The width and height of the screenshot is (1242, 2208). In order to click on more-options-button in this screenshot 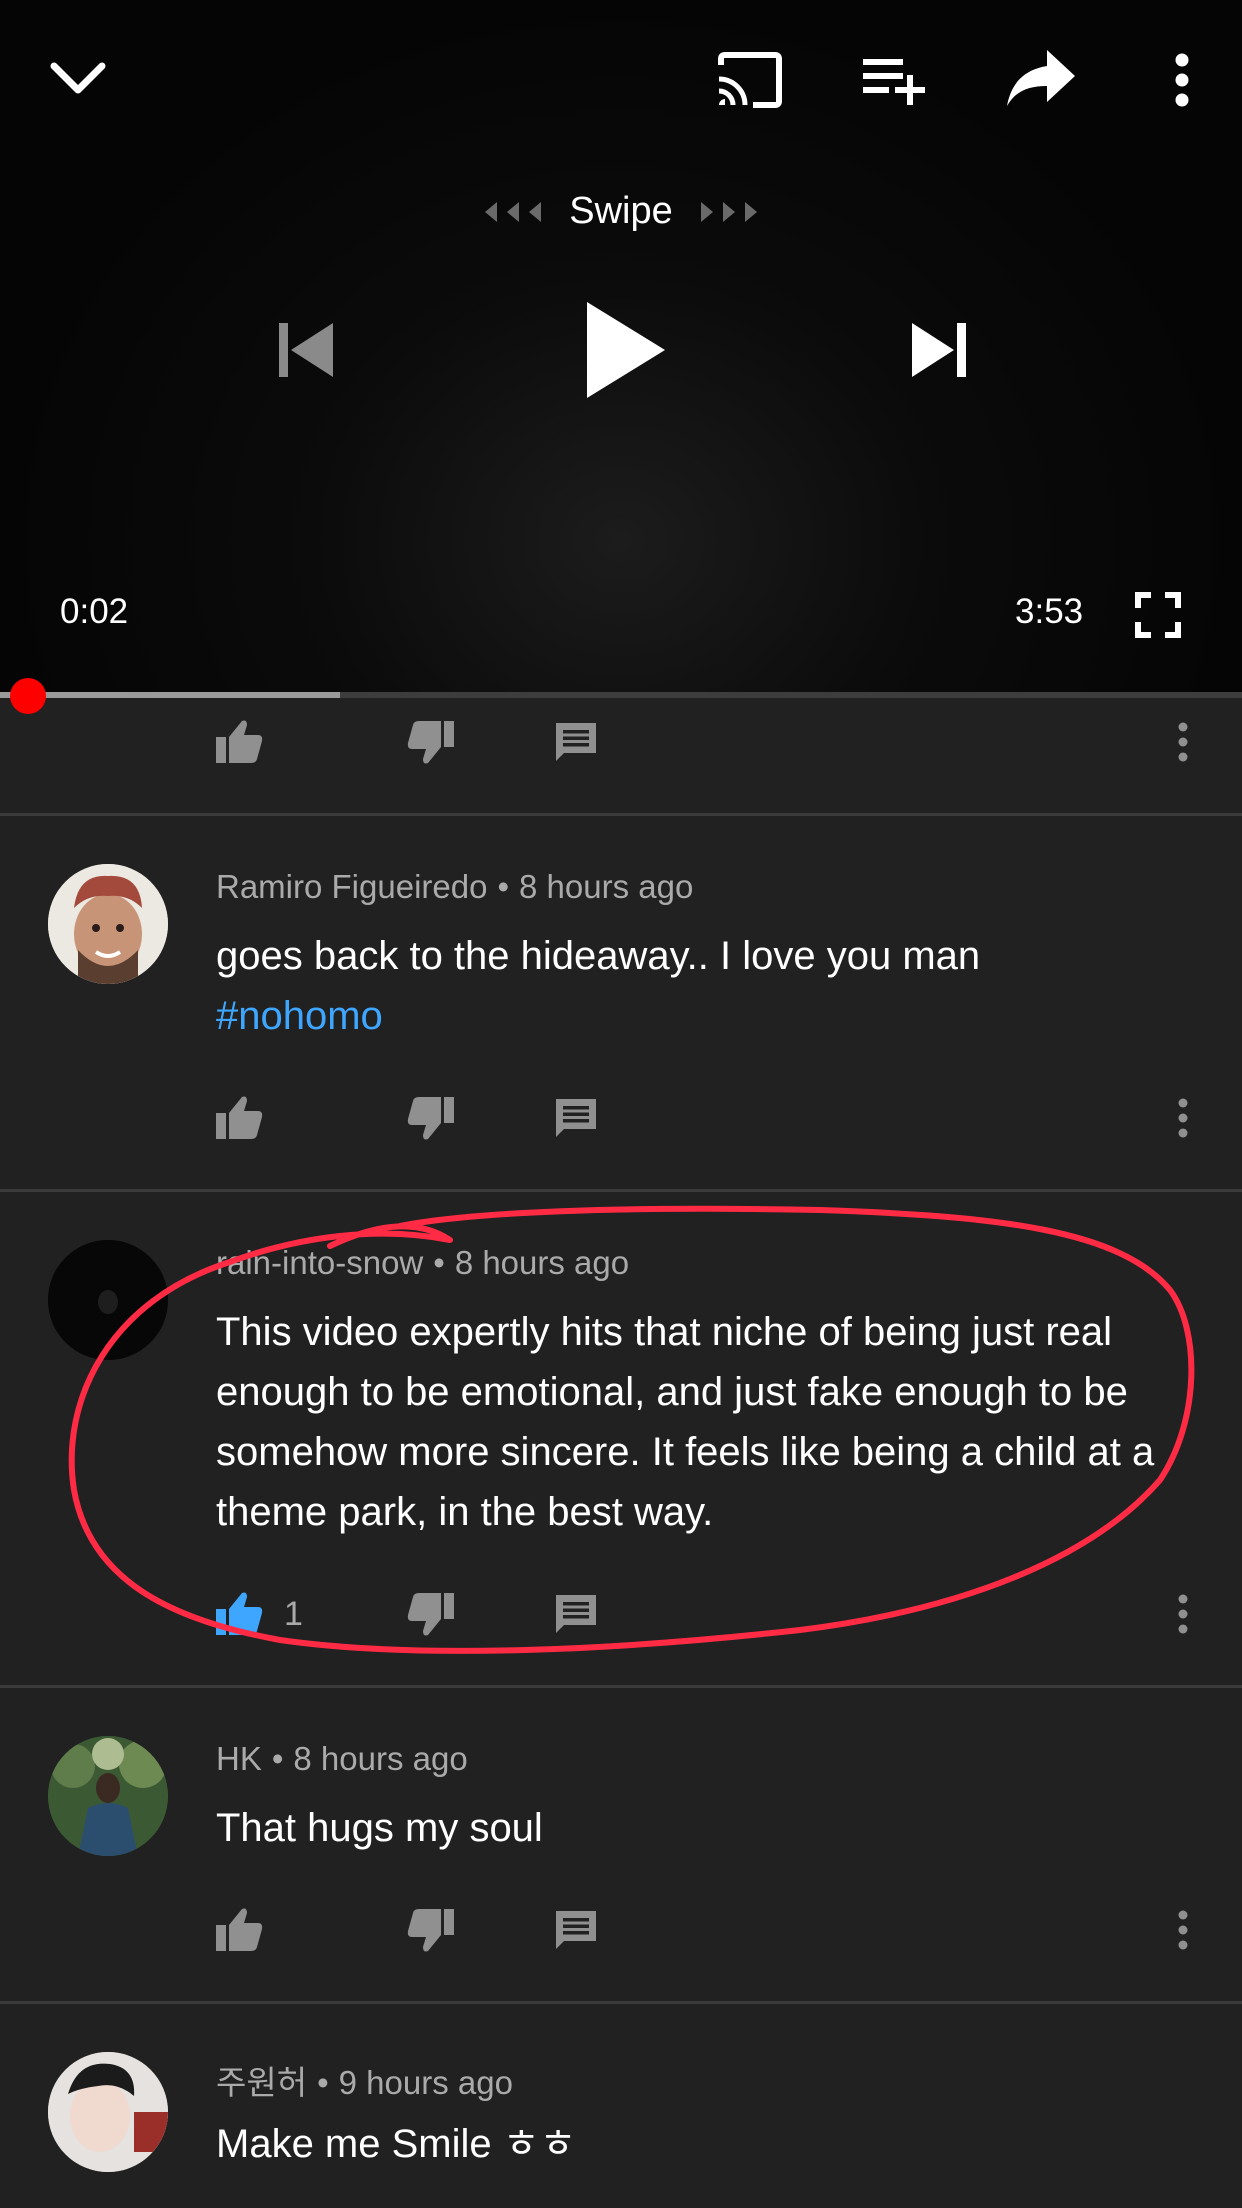, I will do `click(1182, 80)`.